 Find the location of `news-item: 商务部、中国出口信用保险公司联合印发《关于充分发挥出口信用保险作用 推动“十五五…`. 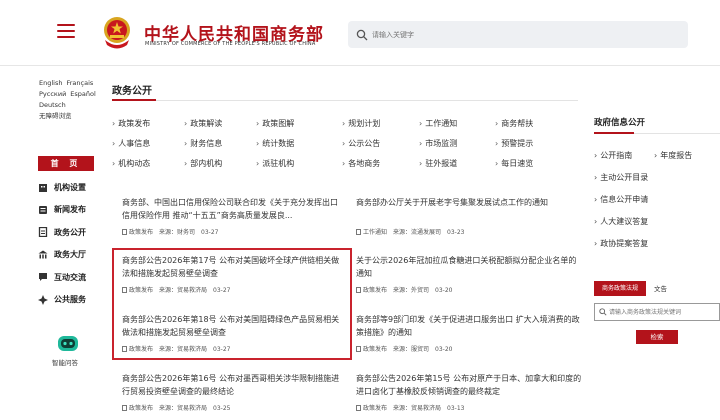

news-item: 商务部、中国出口信用保险公司联合印发《关于充分发挥出口信用保险作用 推动“十五五… is located at coordinates (231, 217).